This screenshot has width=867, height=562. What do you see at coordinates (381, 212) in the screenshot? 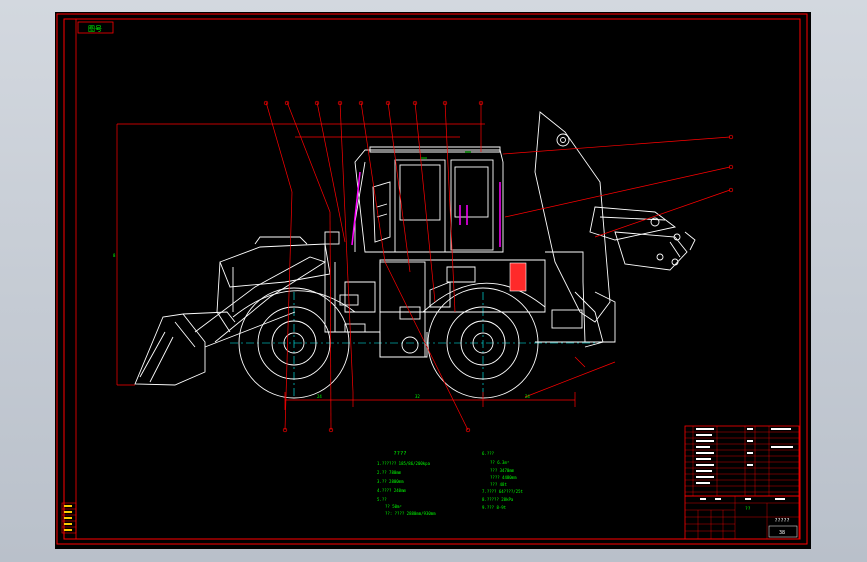
I see `operator-seat` at bounding box center [381, 212].